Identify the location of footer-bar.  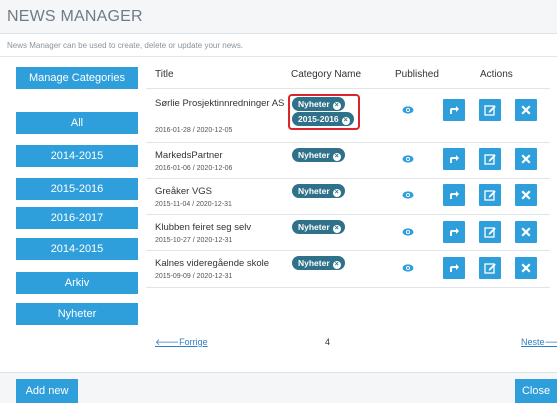
(278, 387).